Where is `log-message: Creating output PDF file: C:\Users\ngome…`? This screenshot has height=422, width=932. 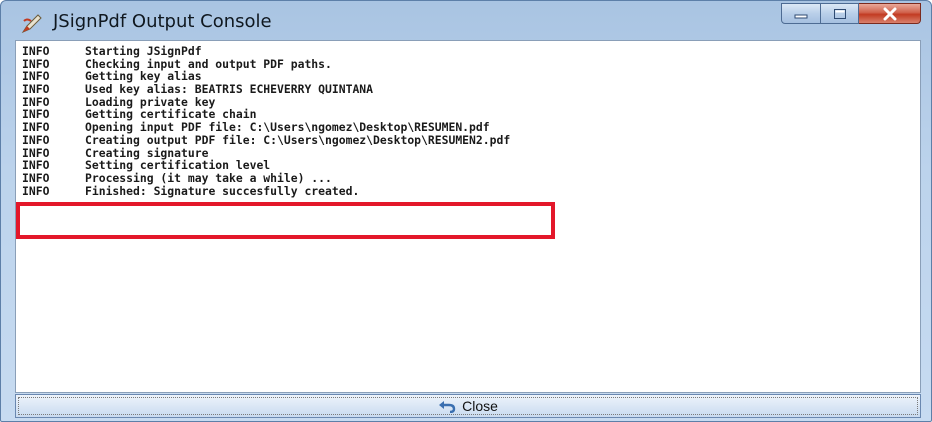 log-message: Creating output PDF file: C:\Users\ngome… is located at coordinates (298, 139).